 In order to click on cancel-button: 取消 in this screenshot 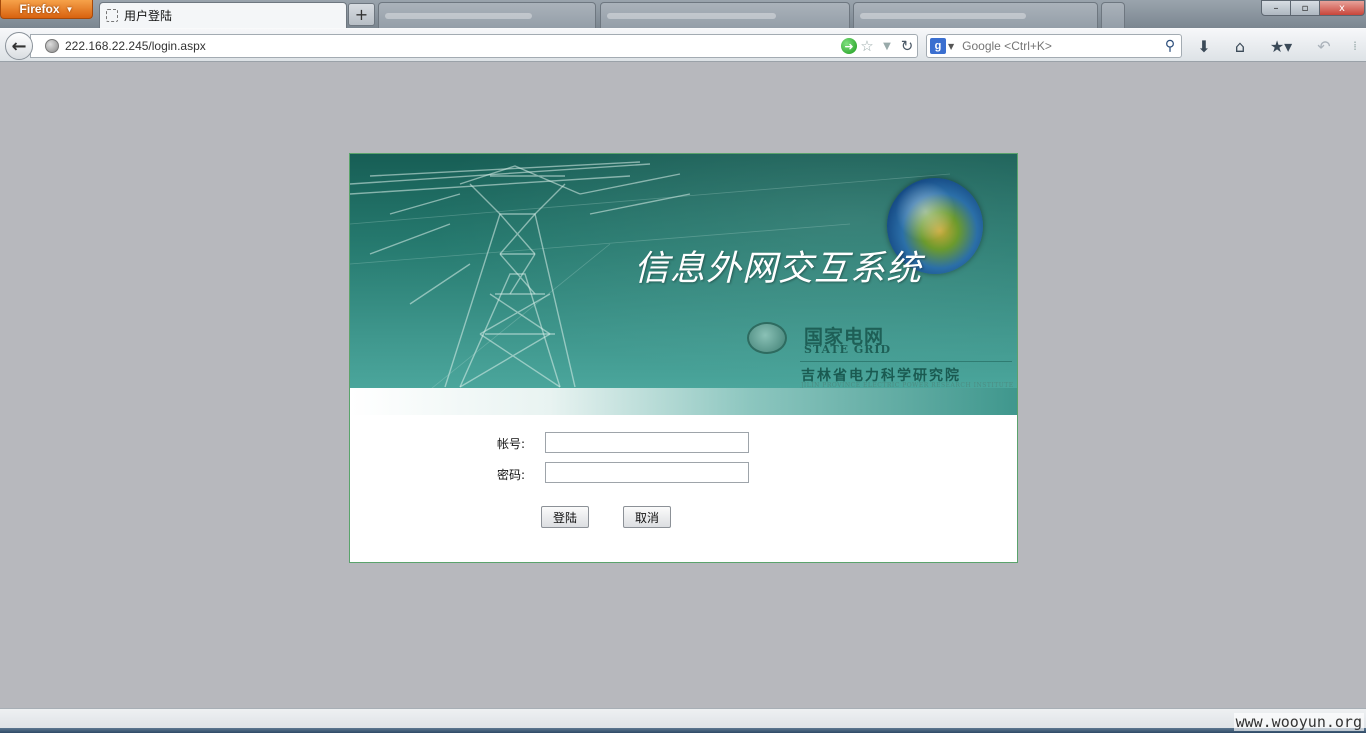, I will do `click(647, 517)`.